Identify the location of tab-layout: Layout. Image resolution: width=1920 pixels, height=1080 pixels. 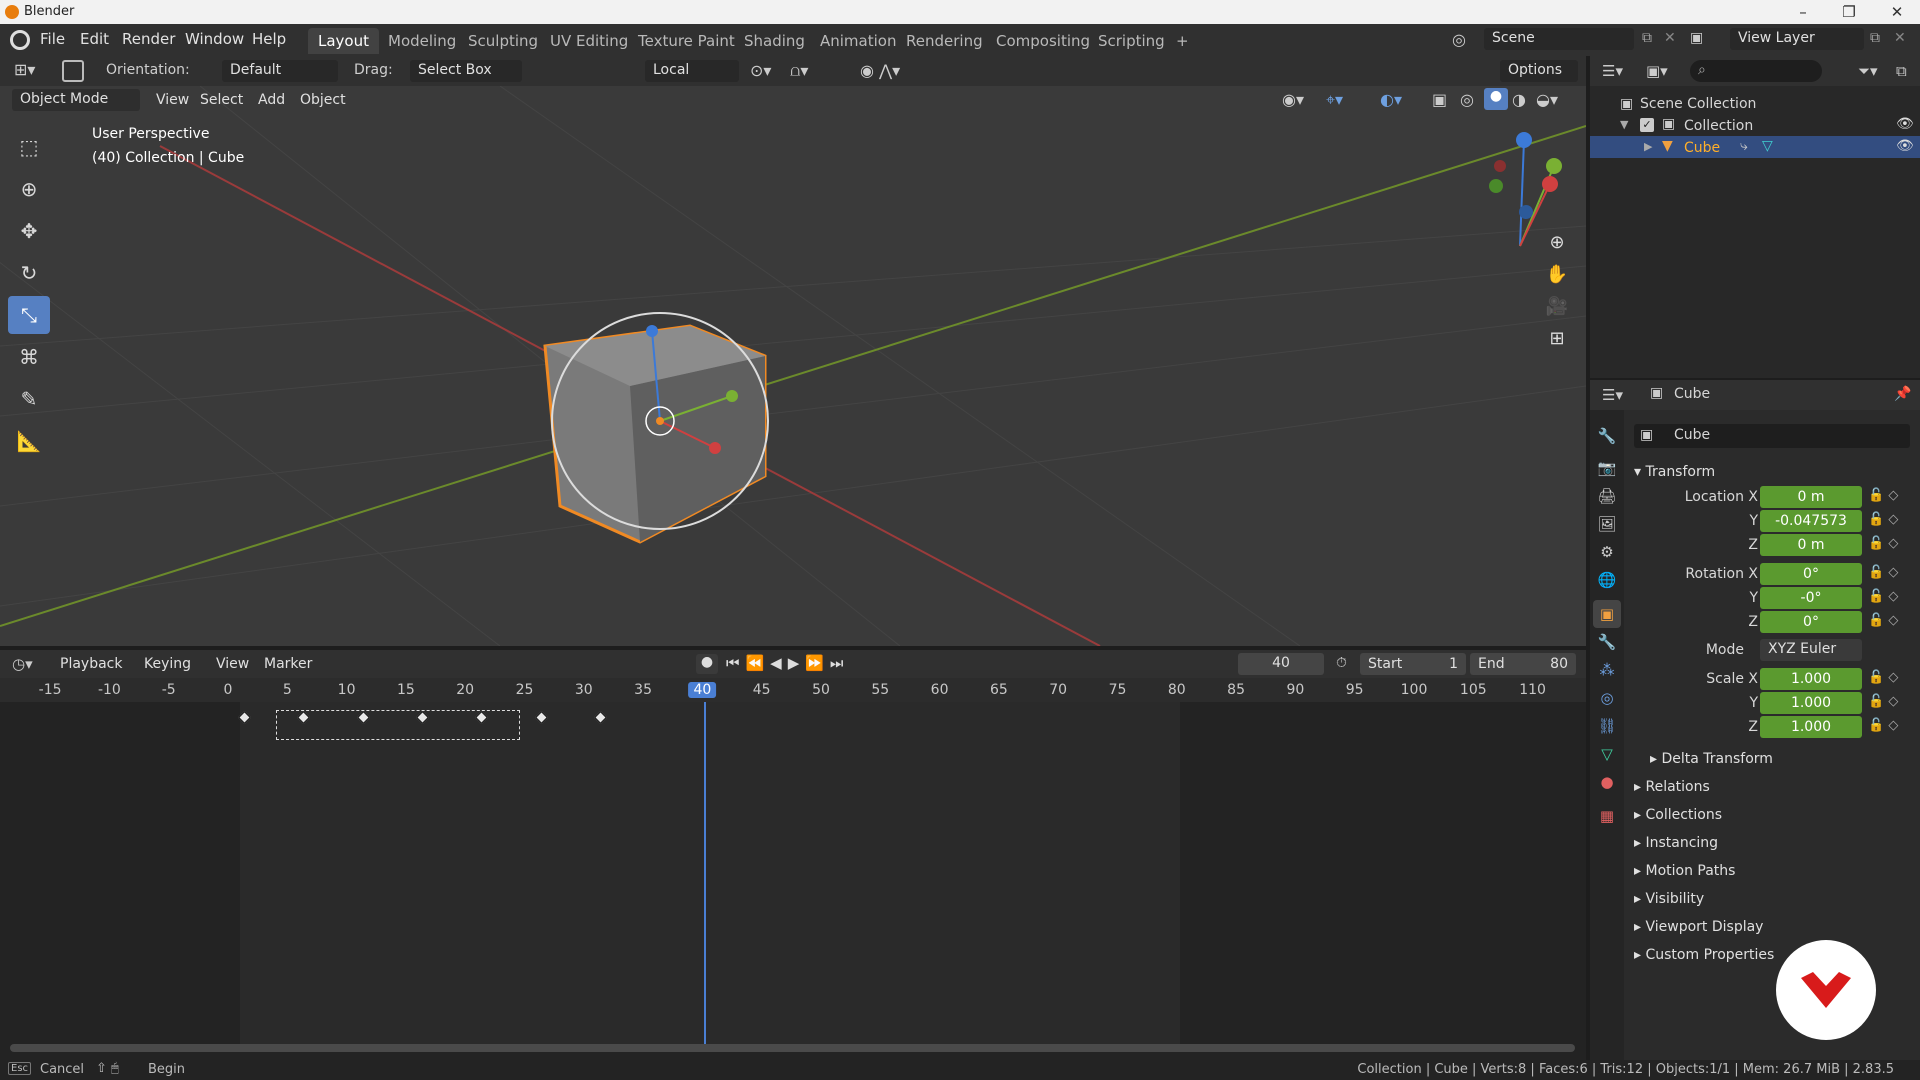
(343, 41).